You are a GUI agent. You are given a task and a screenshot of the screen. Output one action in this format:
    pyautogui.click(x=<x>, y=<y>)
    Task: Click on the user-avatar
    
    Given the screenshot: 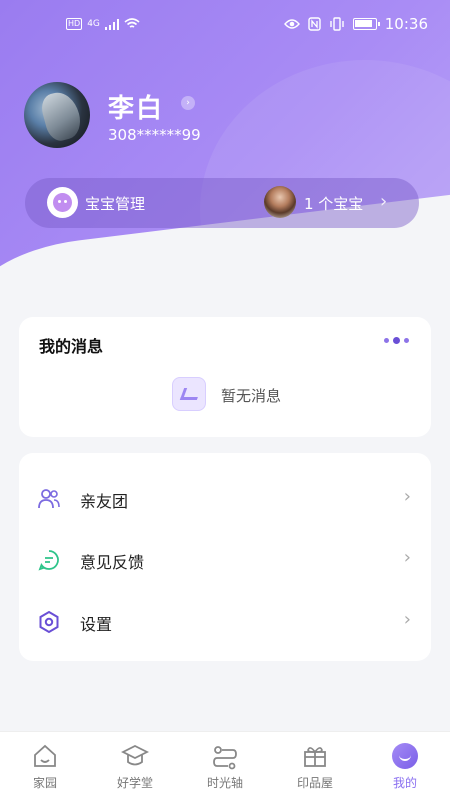 What is the action you would take?
    pyautogui.click(x=57, y=115)
    